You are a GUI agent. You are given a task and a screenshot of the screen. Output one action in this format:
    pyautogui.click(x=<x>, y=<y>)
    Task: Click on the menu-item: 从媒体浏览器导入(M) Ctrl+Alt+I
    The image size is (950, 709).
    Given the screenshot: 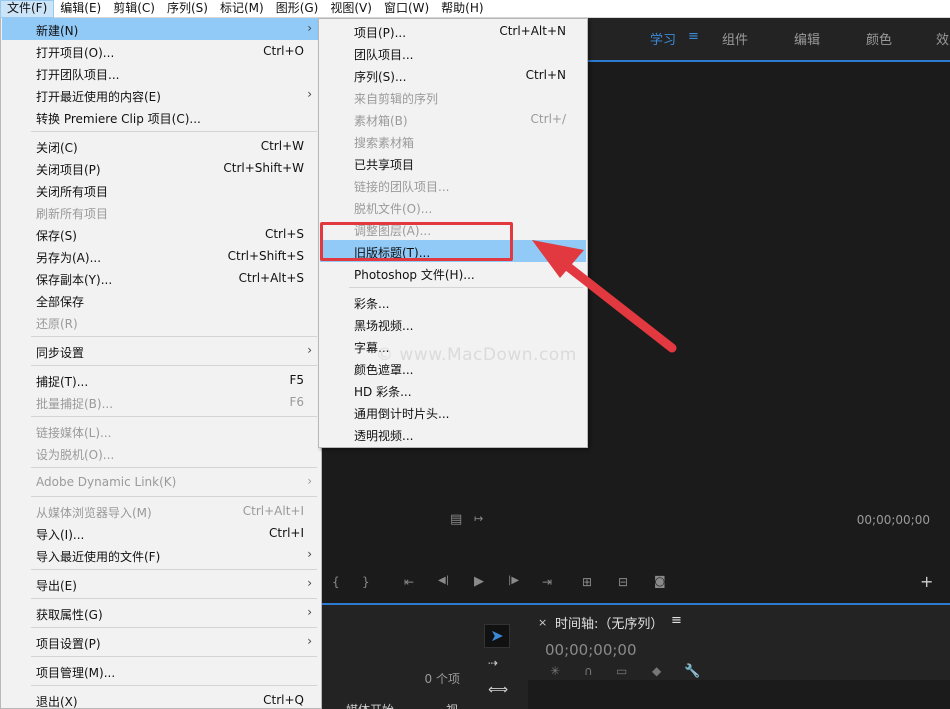 What is the action you would take?
    pyautogui.click(x=161, y=511)
    